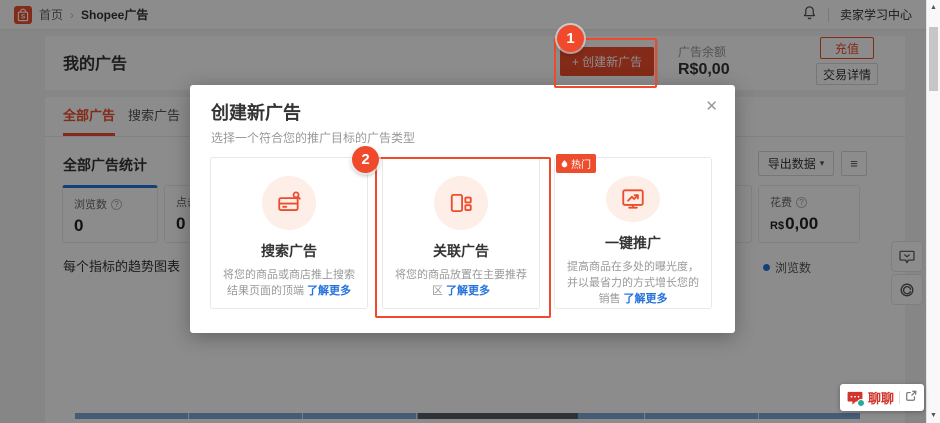 The height and width of the screenshot is (423, 940). What do you see at coordinates (933, 415) in the screenshot?
I see `scroll-down-arrow-icon: ▼` at bounding box center [933, 415].